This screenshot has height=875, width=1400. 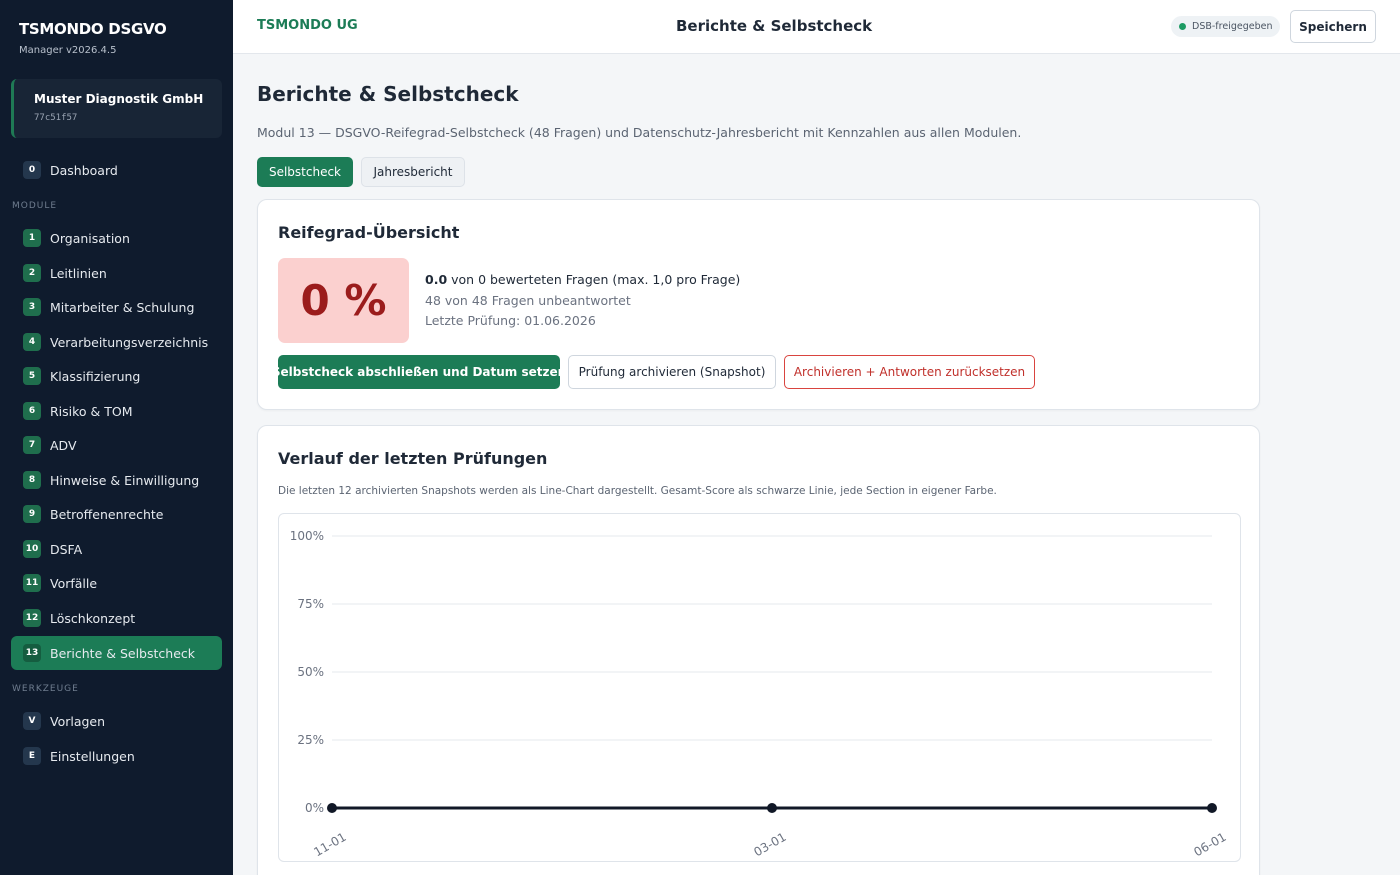 I want to click on nav-badge: 5, so click(x=32, y=376).